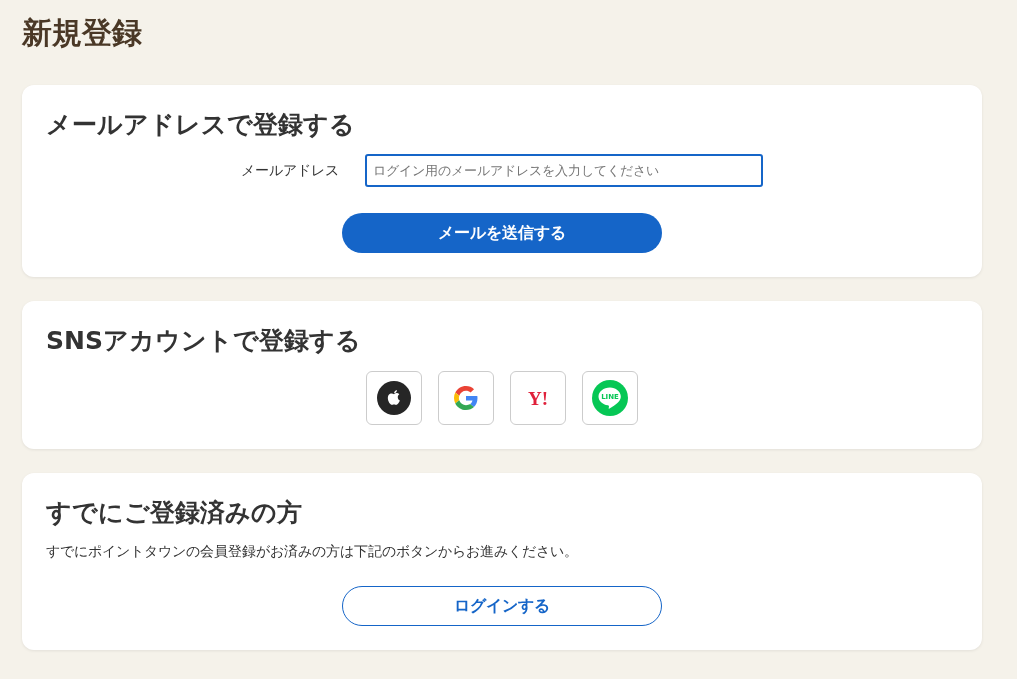 The height and width of the screenshot is (679, 1017). I want to click on google-logo-icon, so click(466, 398).